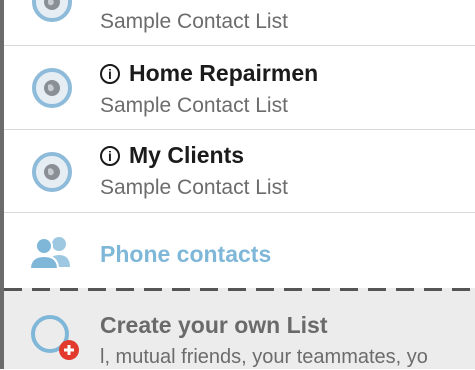 The image size is (475, 370). Describe the element at coordinates (49, 253) in the screenshot. I see `people-icon` at that location.